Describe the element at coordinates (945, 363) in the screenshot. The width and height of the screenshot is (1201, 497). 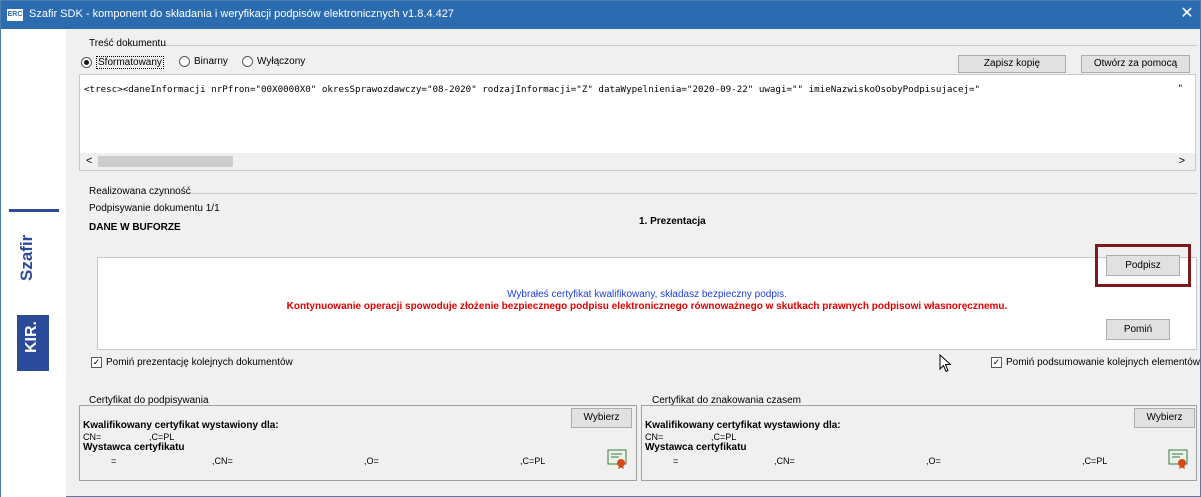
I see `mouse-pointer-icon` at that location.